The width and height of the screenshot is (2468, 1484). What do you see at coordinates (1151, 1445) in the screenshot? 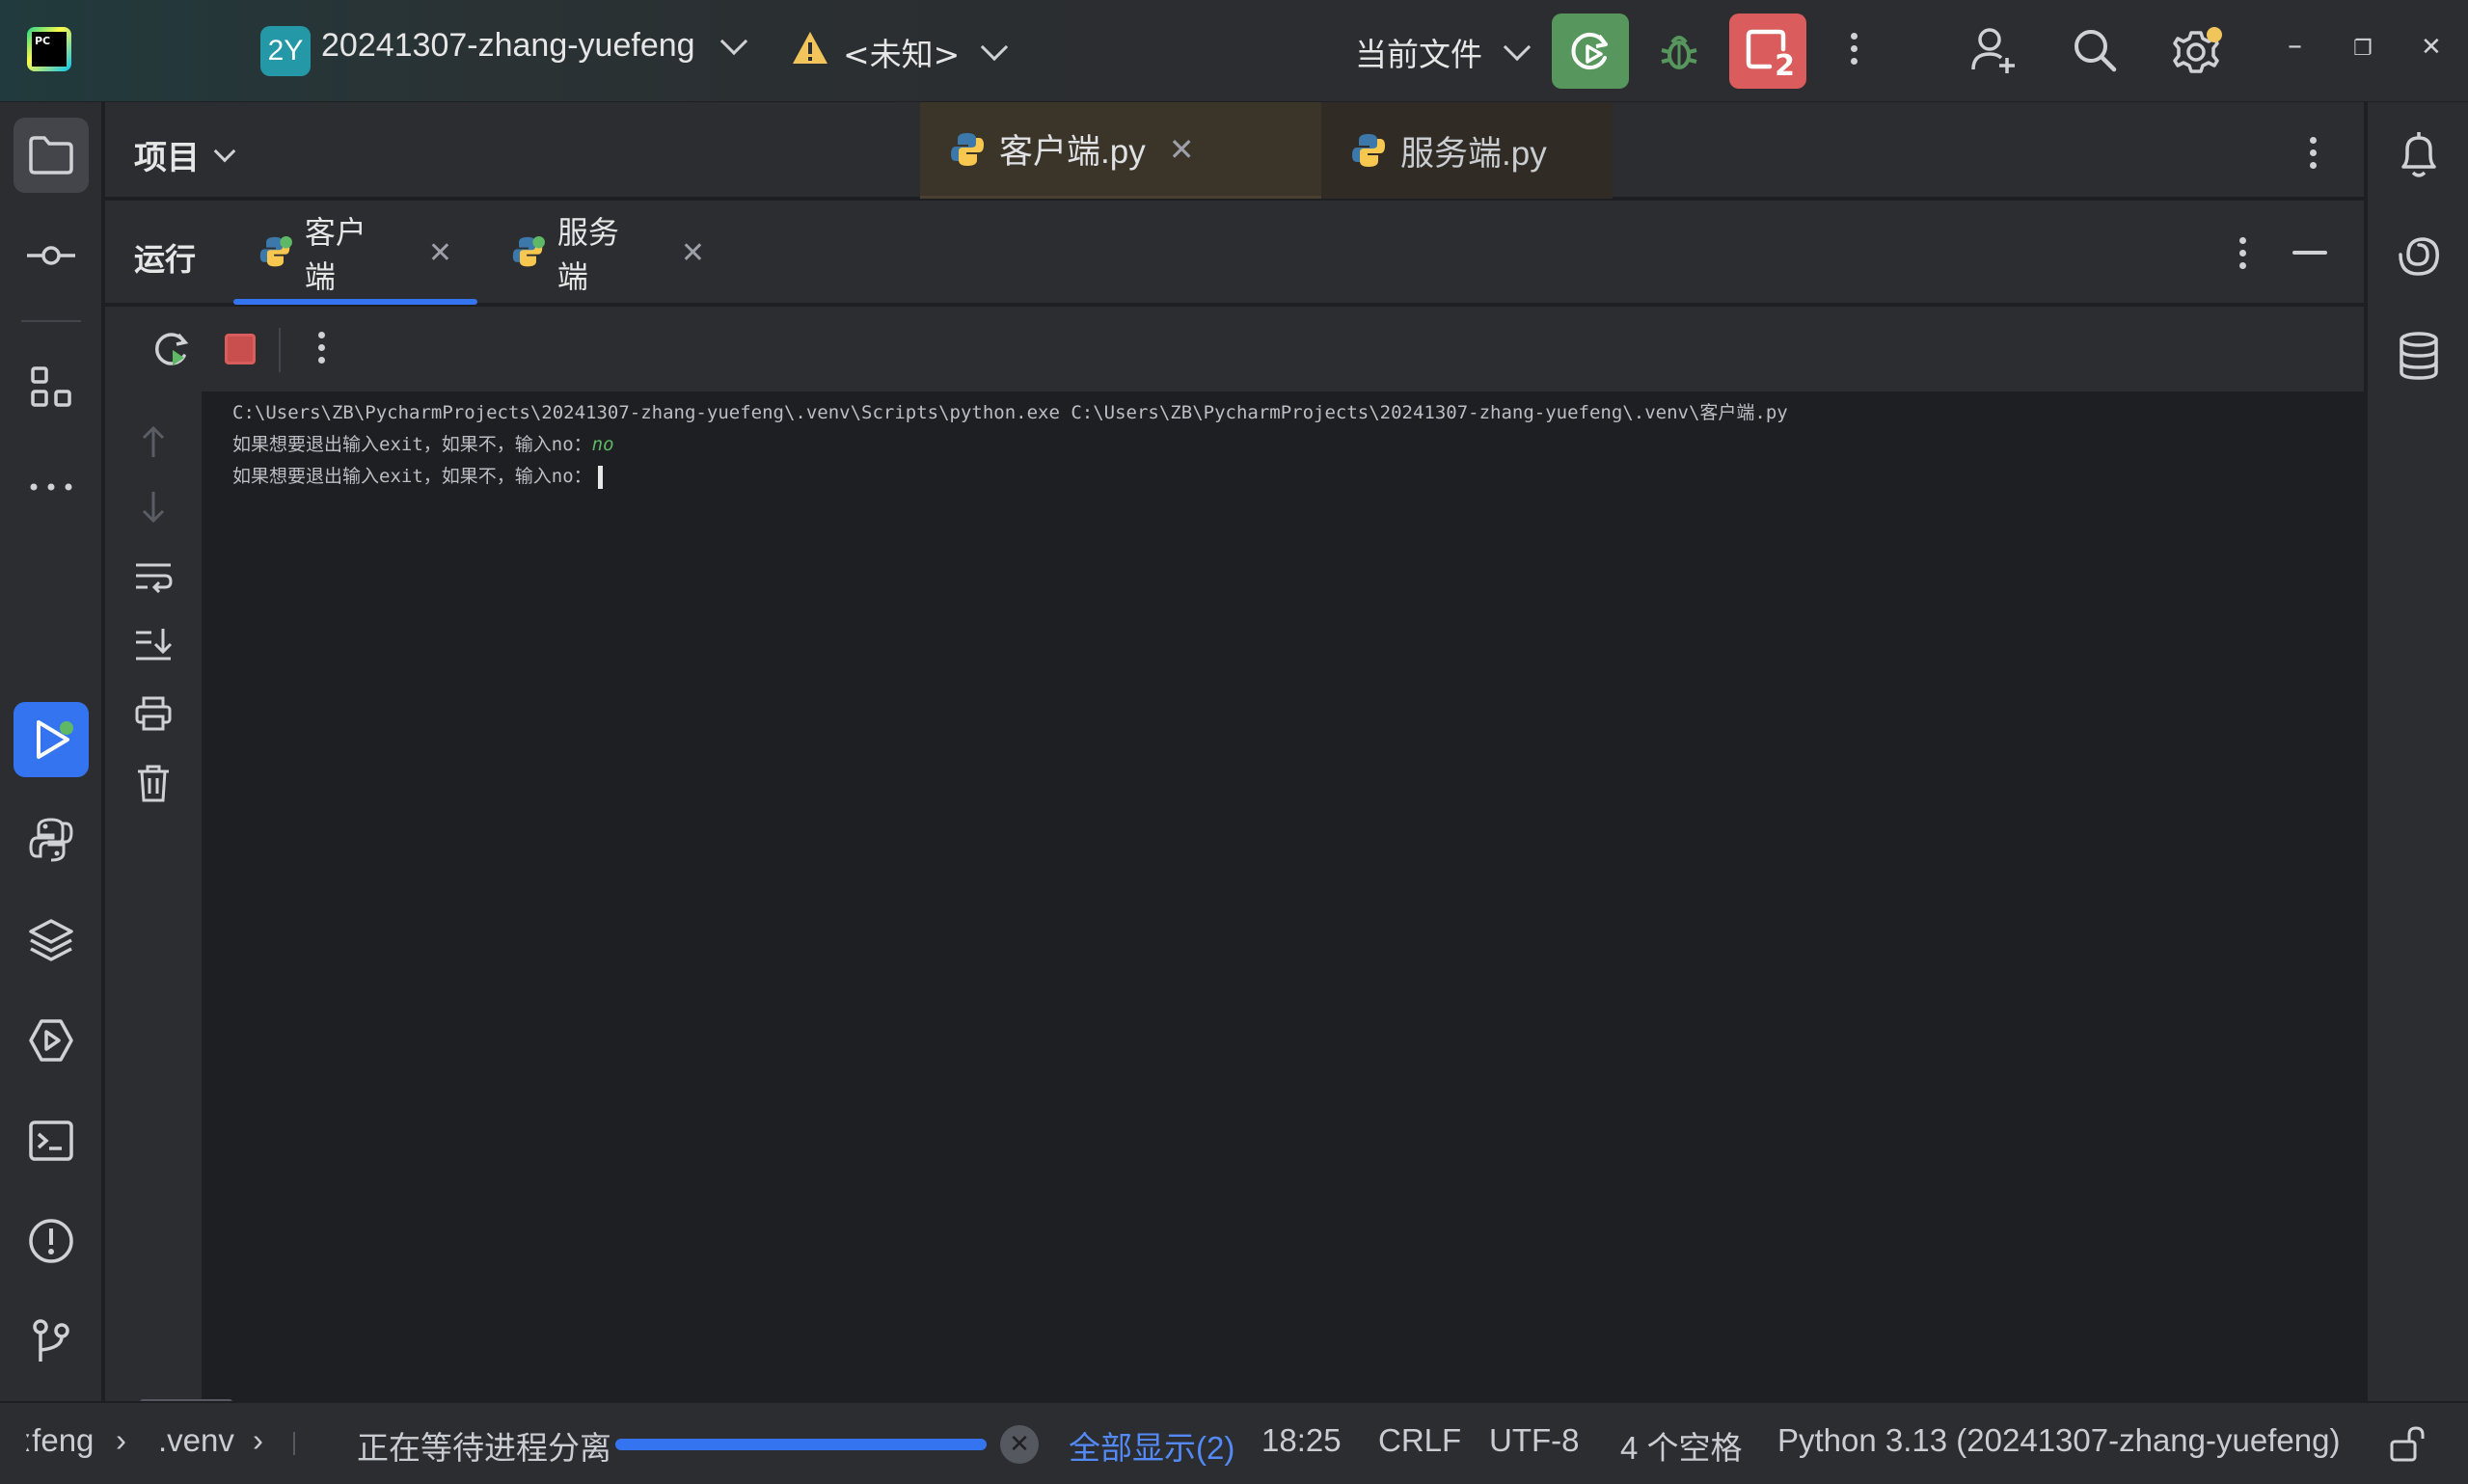
I see `show-all-tasks-link: 全部显示(2)` at bounding box center [1151, 1445].